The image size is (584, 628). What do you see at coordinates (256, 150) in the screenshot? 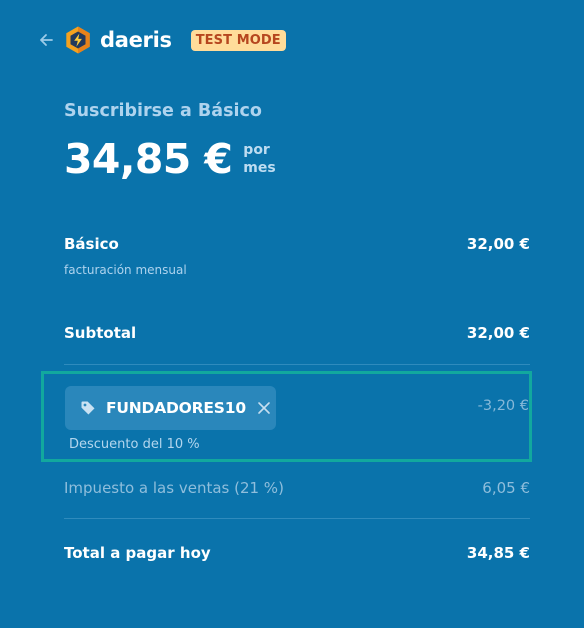
I see `period-line-1: por` at bounding box center [256, 150].